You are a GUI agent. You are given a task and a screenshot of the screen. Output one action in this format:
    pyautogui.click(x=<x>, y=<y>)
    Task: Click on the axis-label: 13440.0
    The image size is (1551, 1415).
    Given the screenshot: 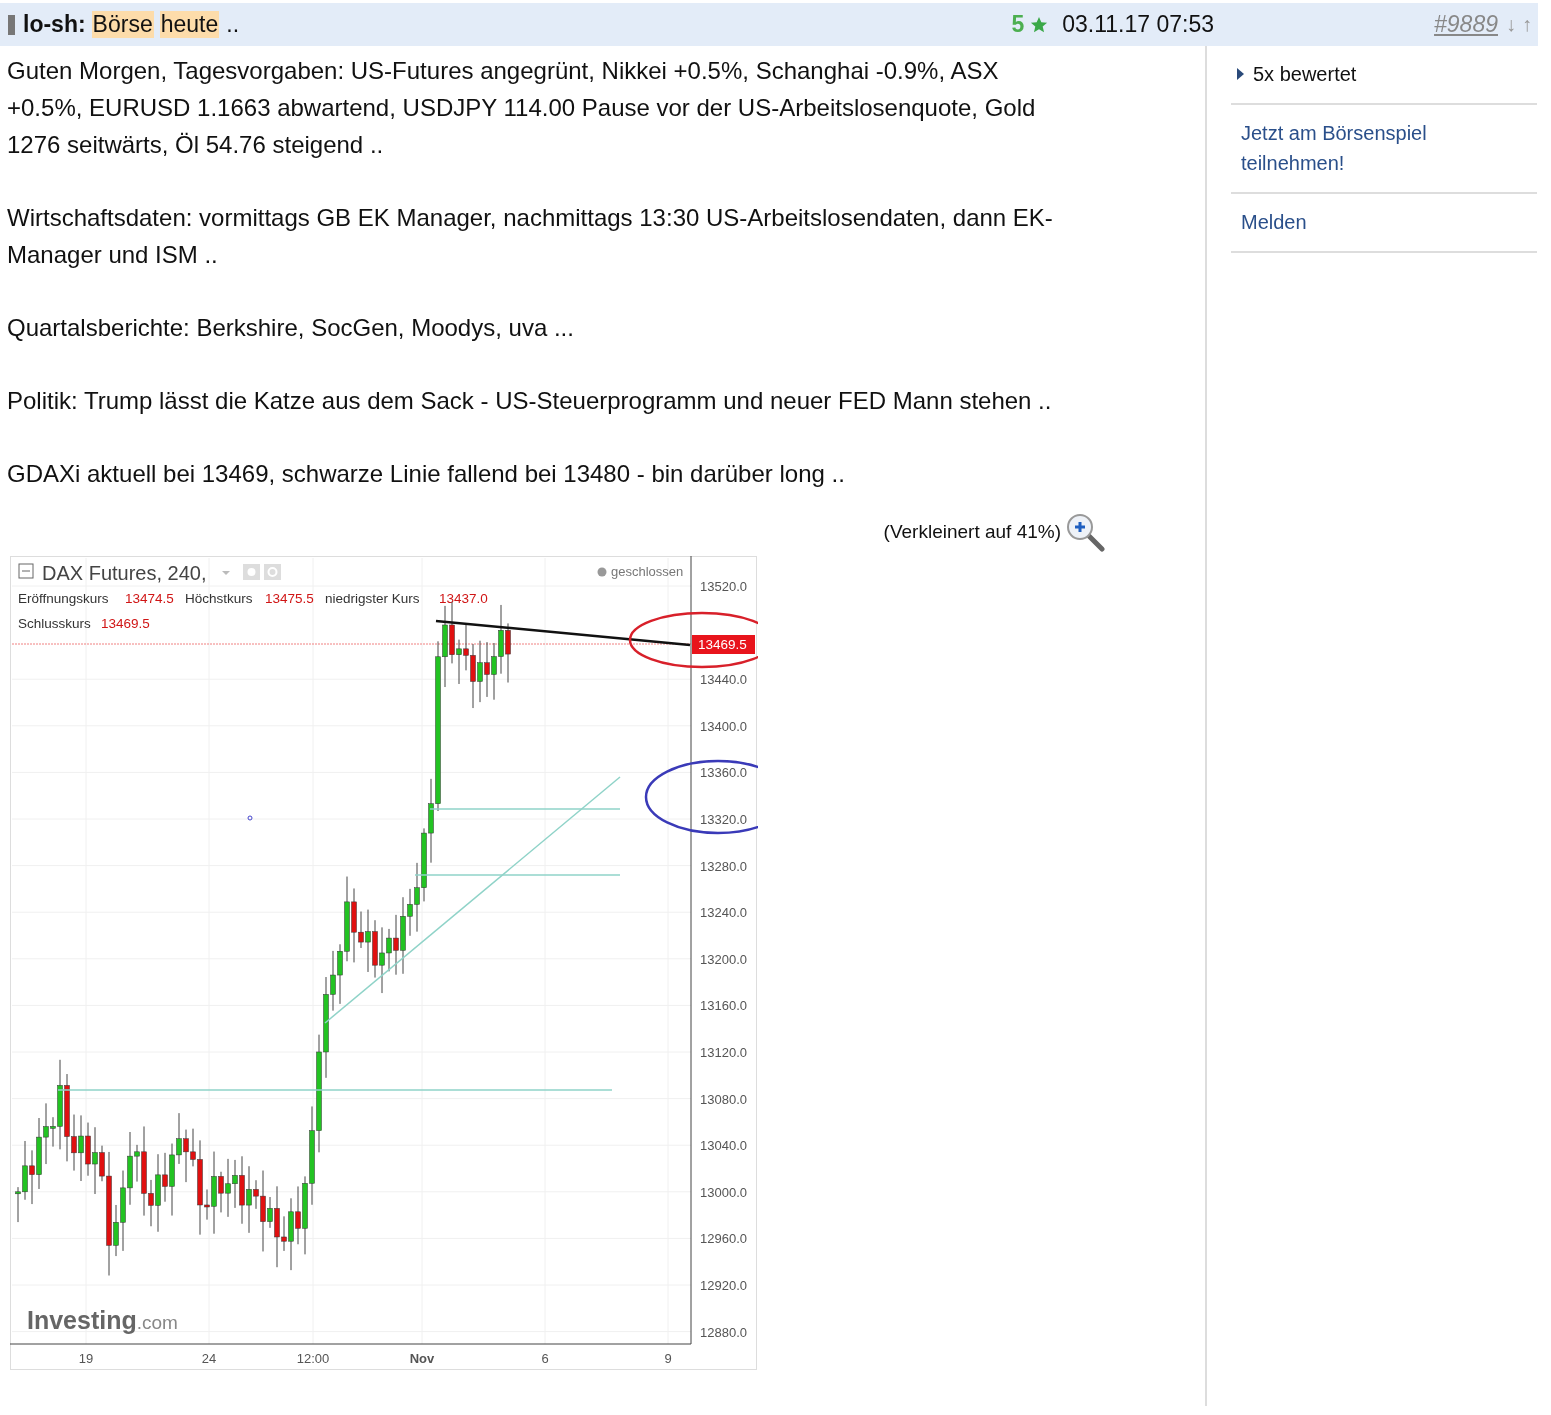 What is the action you would take?
    pyautogui.click(x=723, y=680)
    